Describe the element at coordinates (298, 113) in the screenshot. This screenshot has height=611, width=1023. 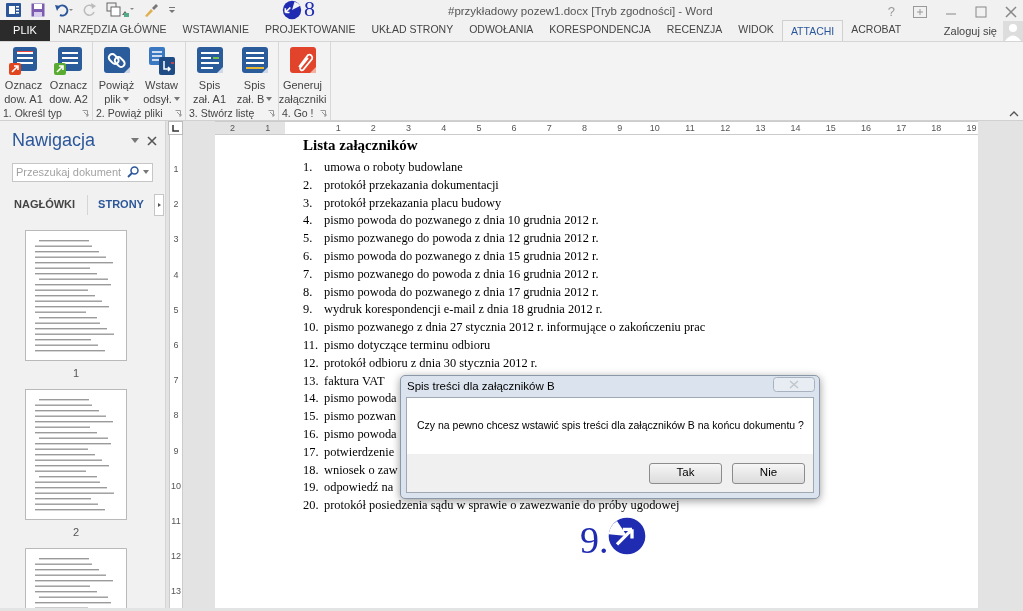
I see `group-label: 4. Go !` at that location.